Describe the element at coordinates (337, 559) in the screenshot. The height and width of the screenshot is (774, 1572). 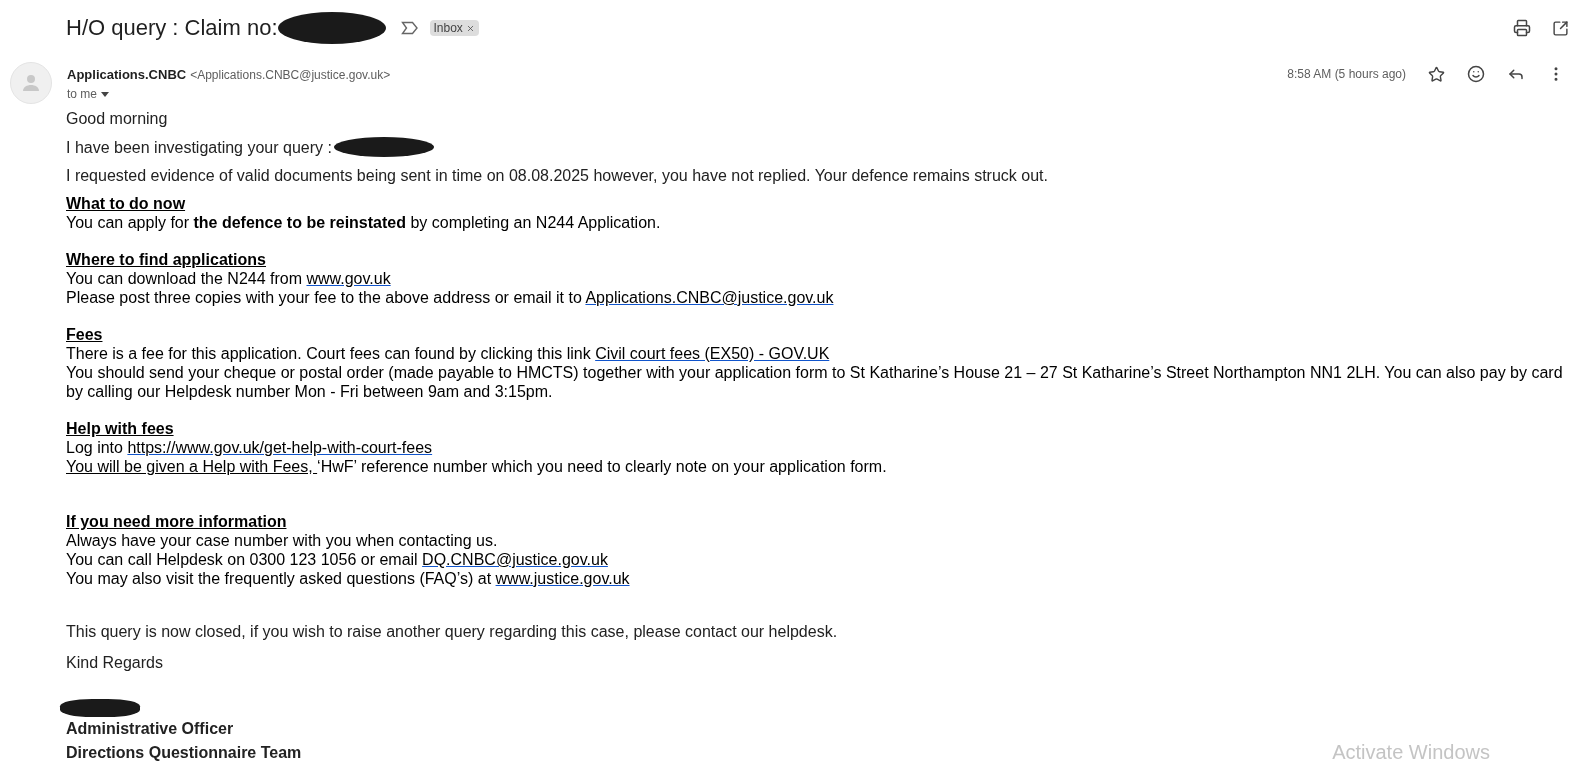
I see `body-line: You can call Helpdesk on 0300 123 1056 or email DQ.CNBC@justice.gov.uk` at that location.